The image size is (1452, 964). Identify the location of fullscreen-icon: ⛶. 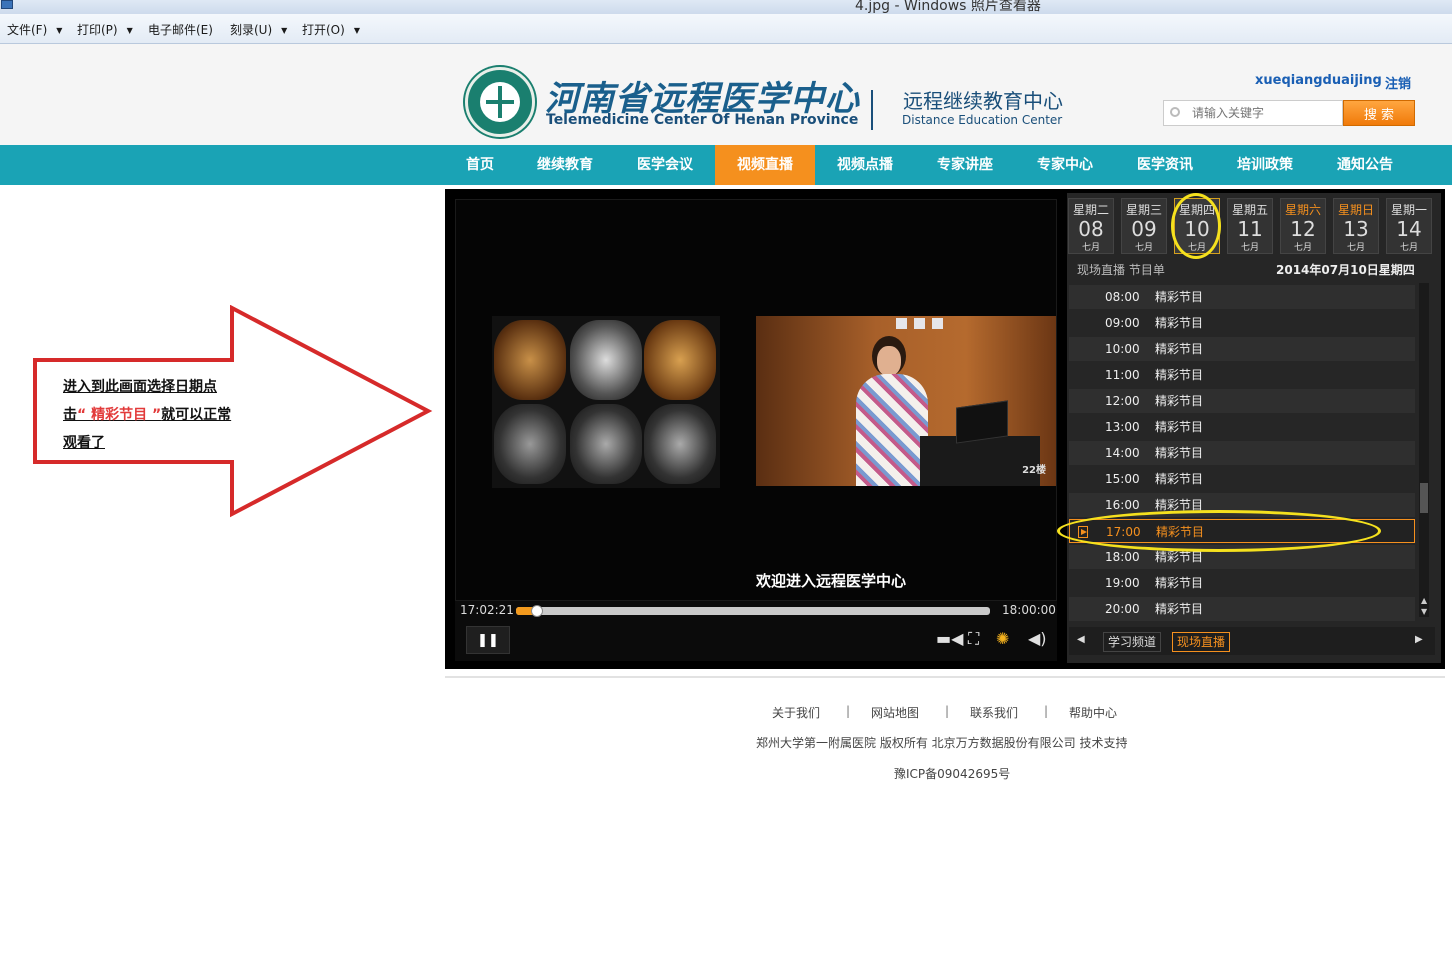
(973, 639).